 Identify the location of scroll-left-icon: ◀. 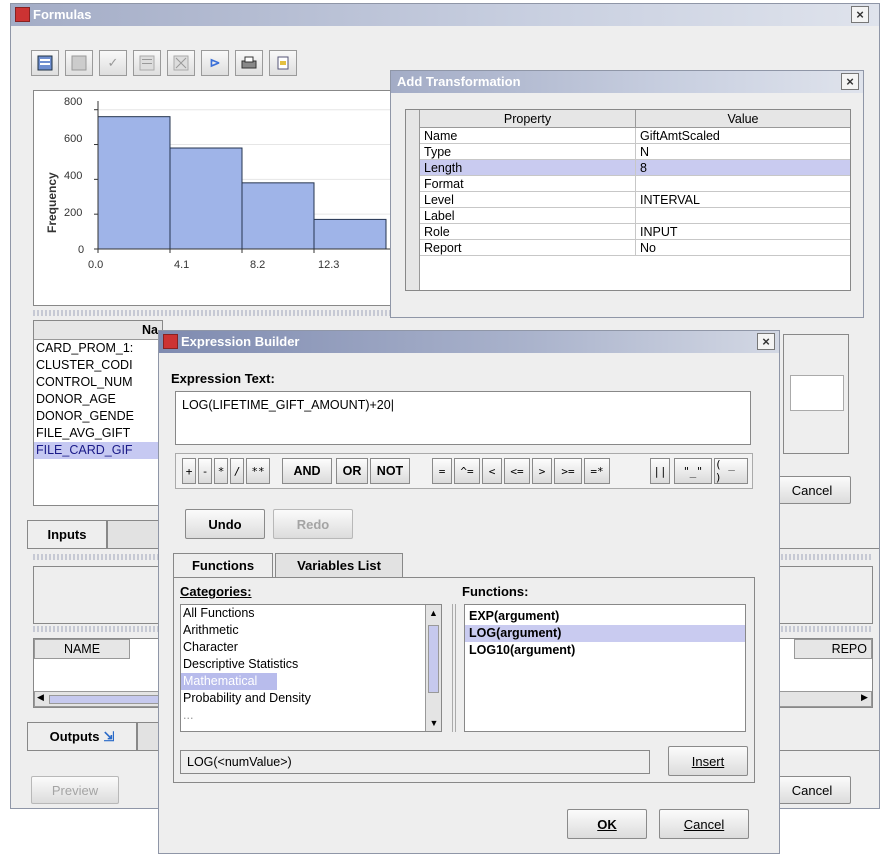
(40, 697).